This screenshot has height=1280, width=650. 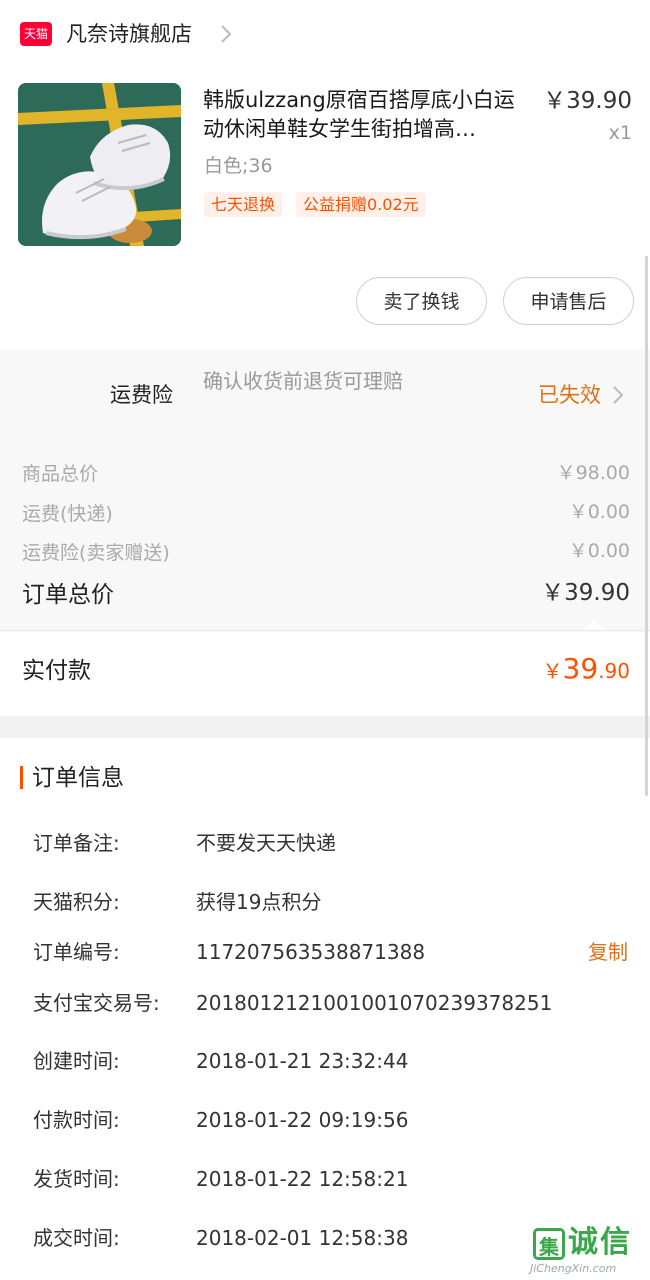 What do you see at coordinates (614, 671) in the screenshot?
I see `amount-paid-decimal: .90` at bounding box center [614, 671].